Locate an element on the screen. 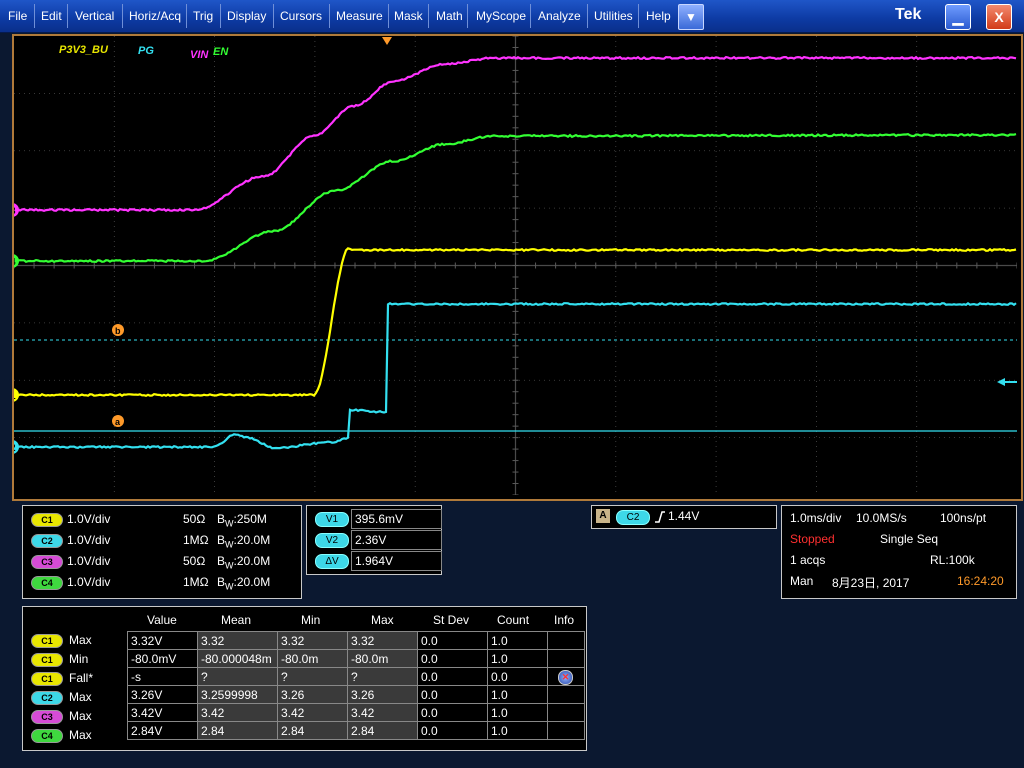 Image resolution: width=1024 pixels, height=768 pixels. menu-horiz-acq: Horiz/Acq is located at coordinates (155, 16).